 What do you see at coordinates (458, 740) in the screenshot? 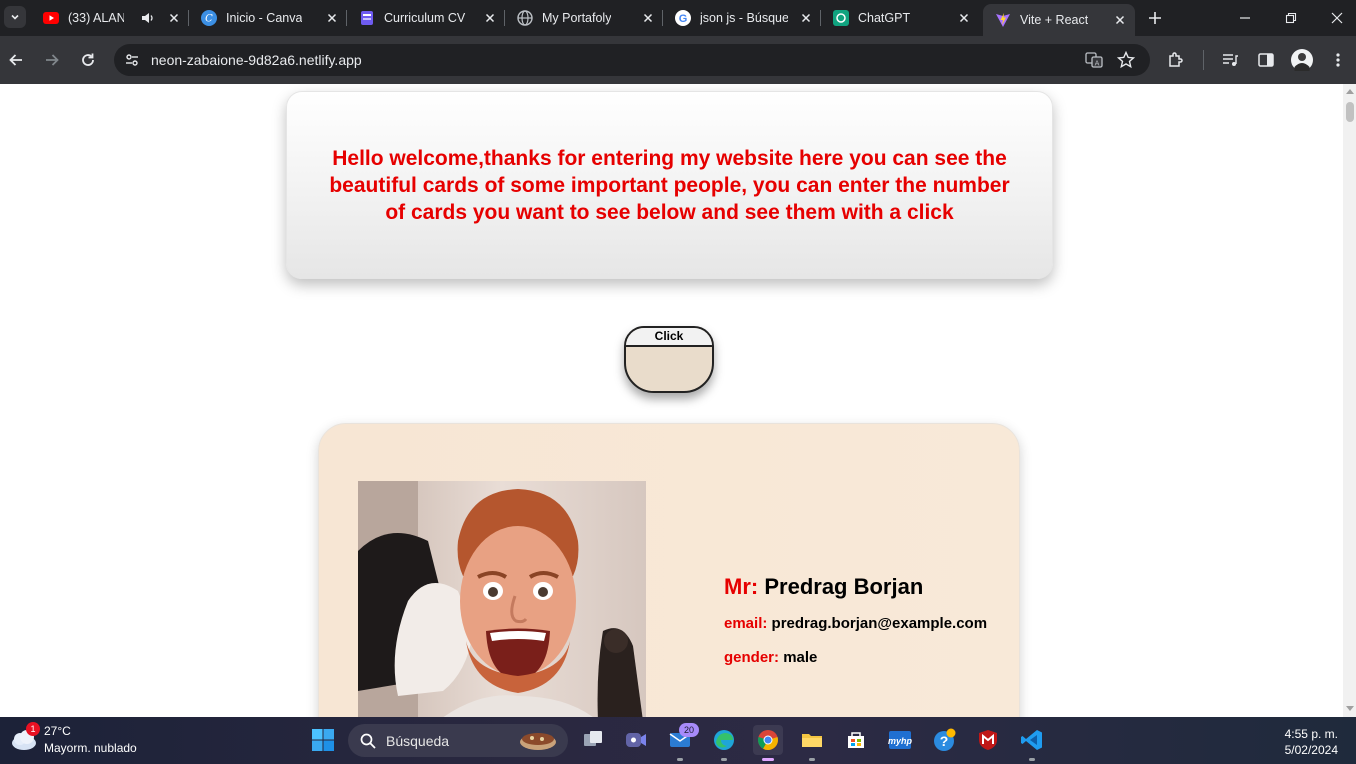
I see `taskbar-search: Búsqueda` at bounding box center [458, 740].